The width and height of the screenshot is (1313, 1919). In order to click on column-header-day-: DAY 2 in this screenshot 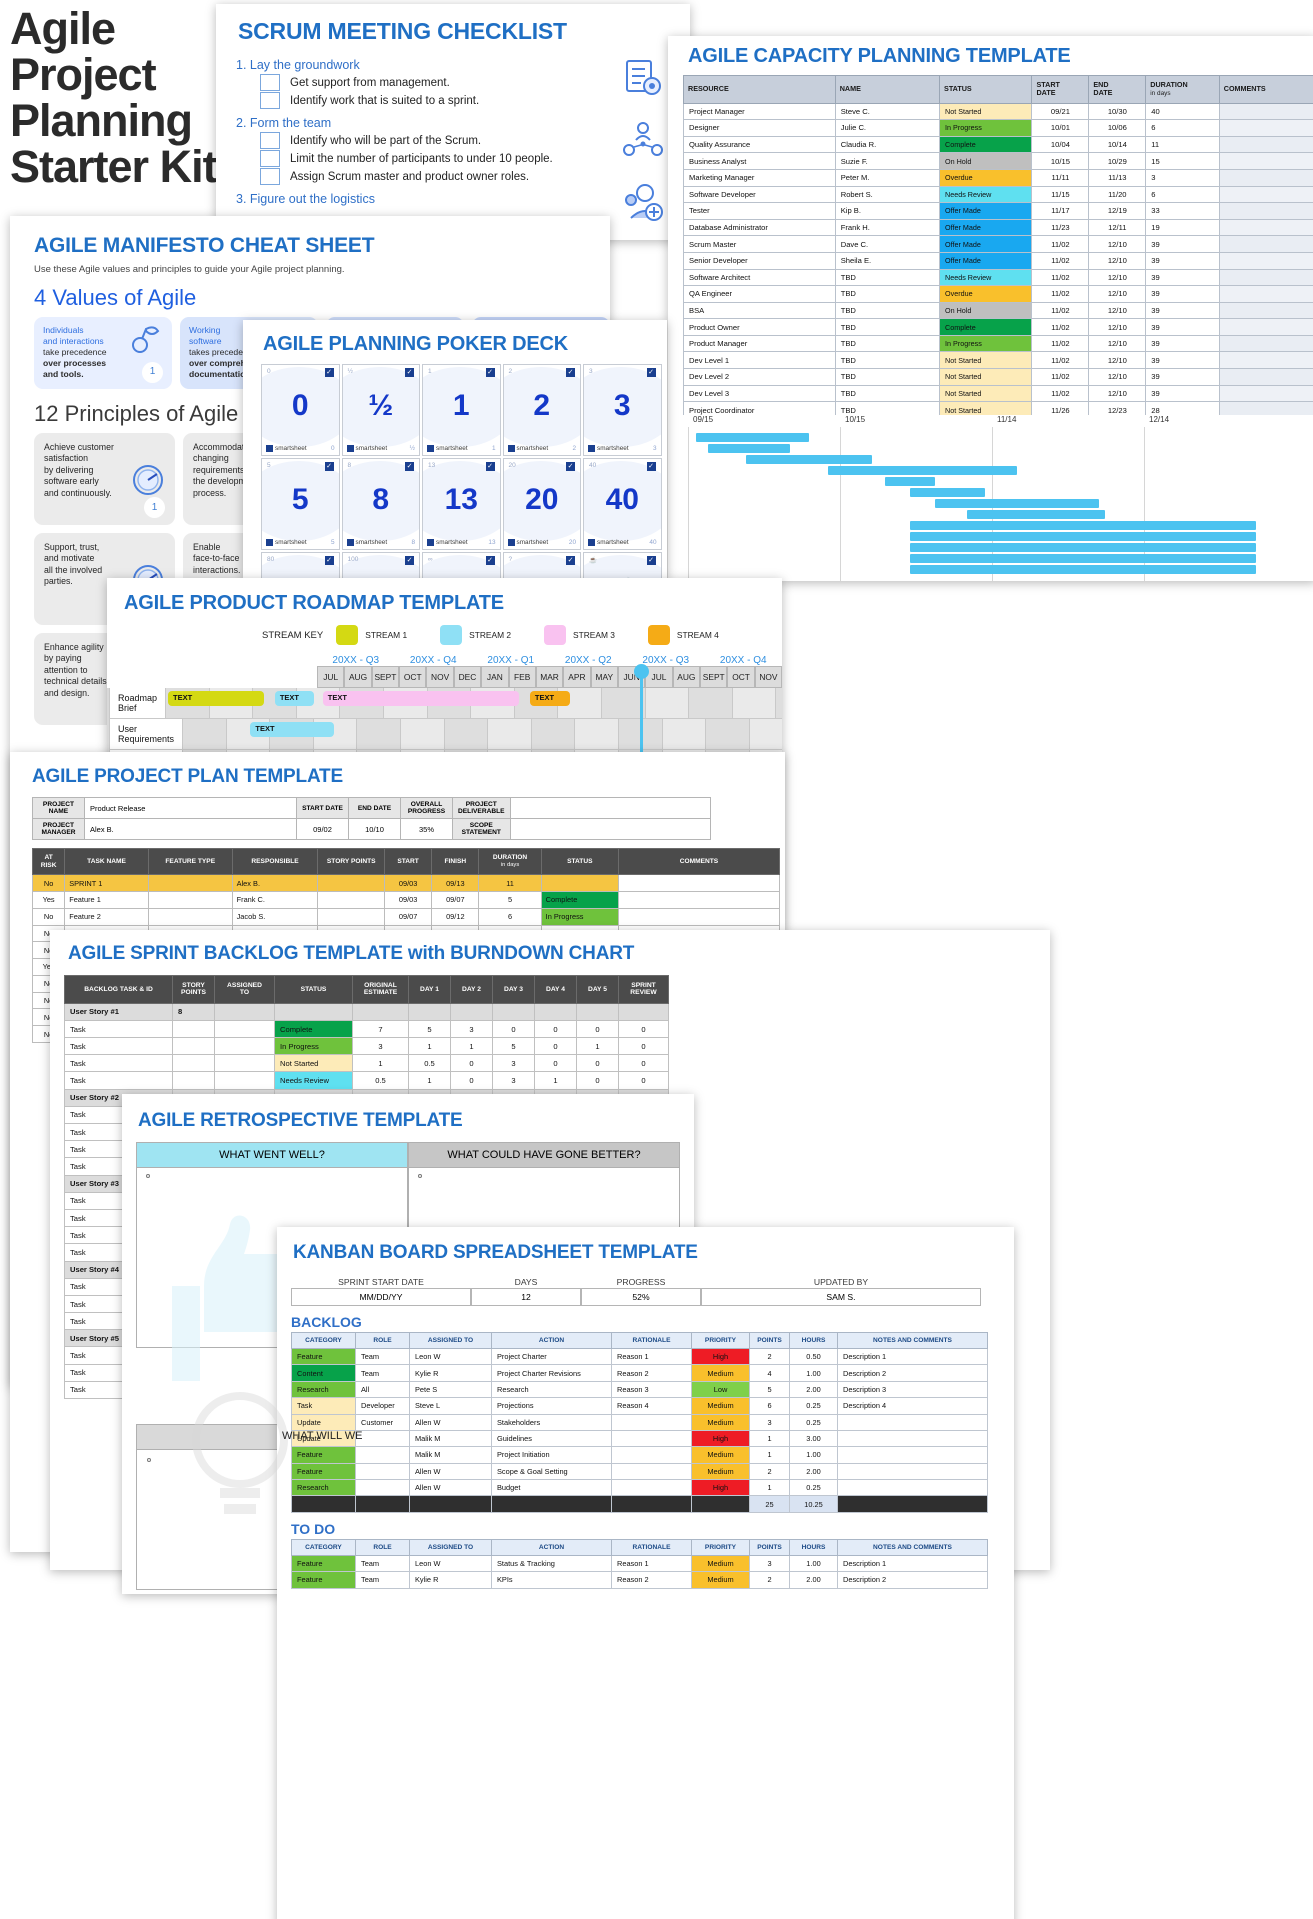, I will do `click(471, 989)`.